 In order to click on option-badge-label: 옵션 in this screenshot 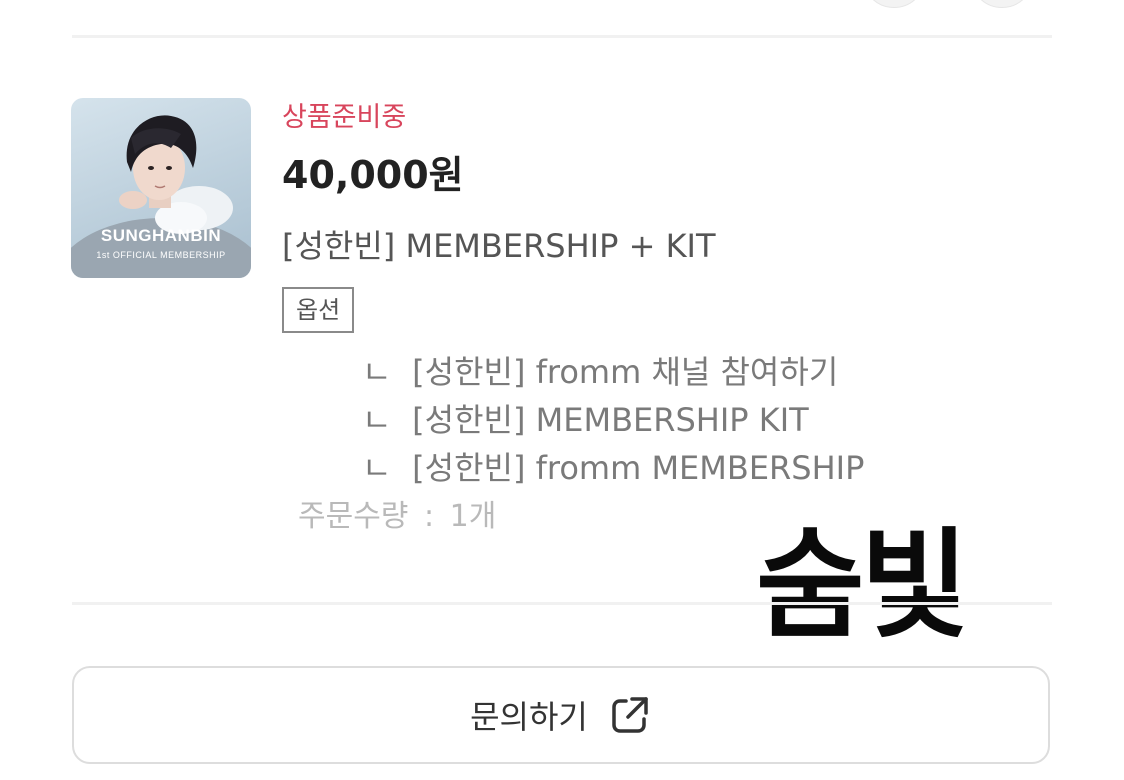, I will do `click(318, 310)`.